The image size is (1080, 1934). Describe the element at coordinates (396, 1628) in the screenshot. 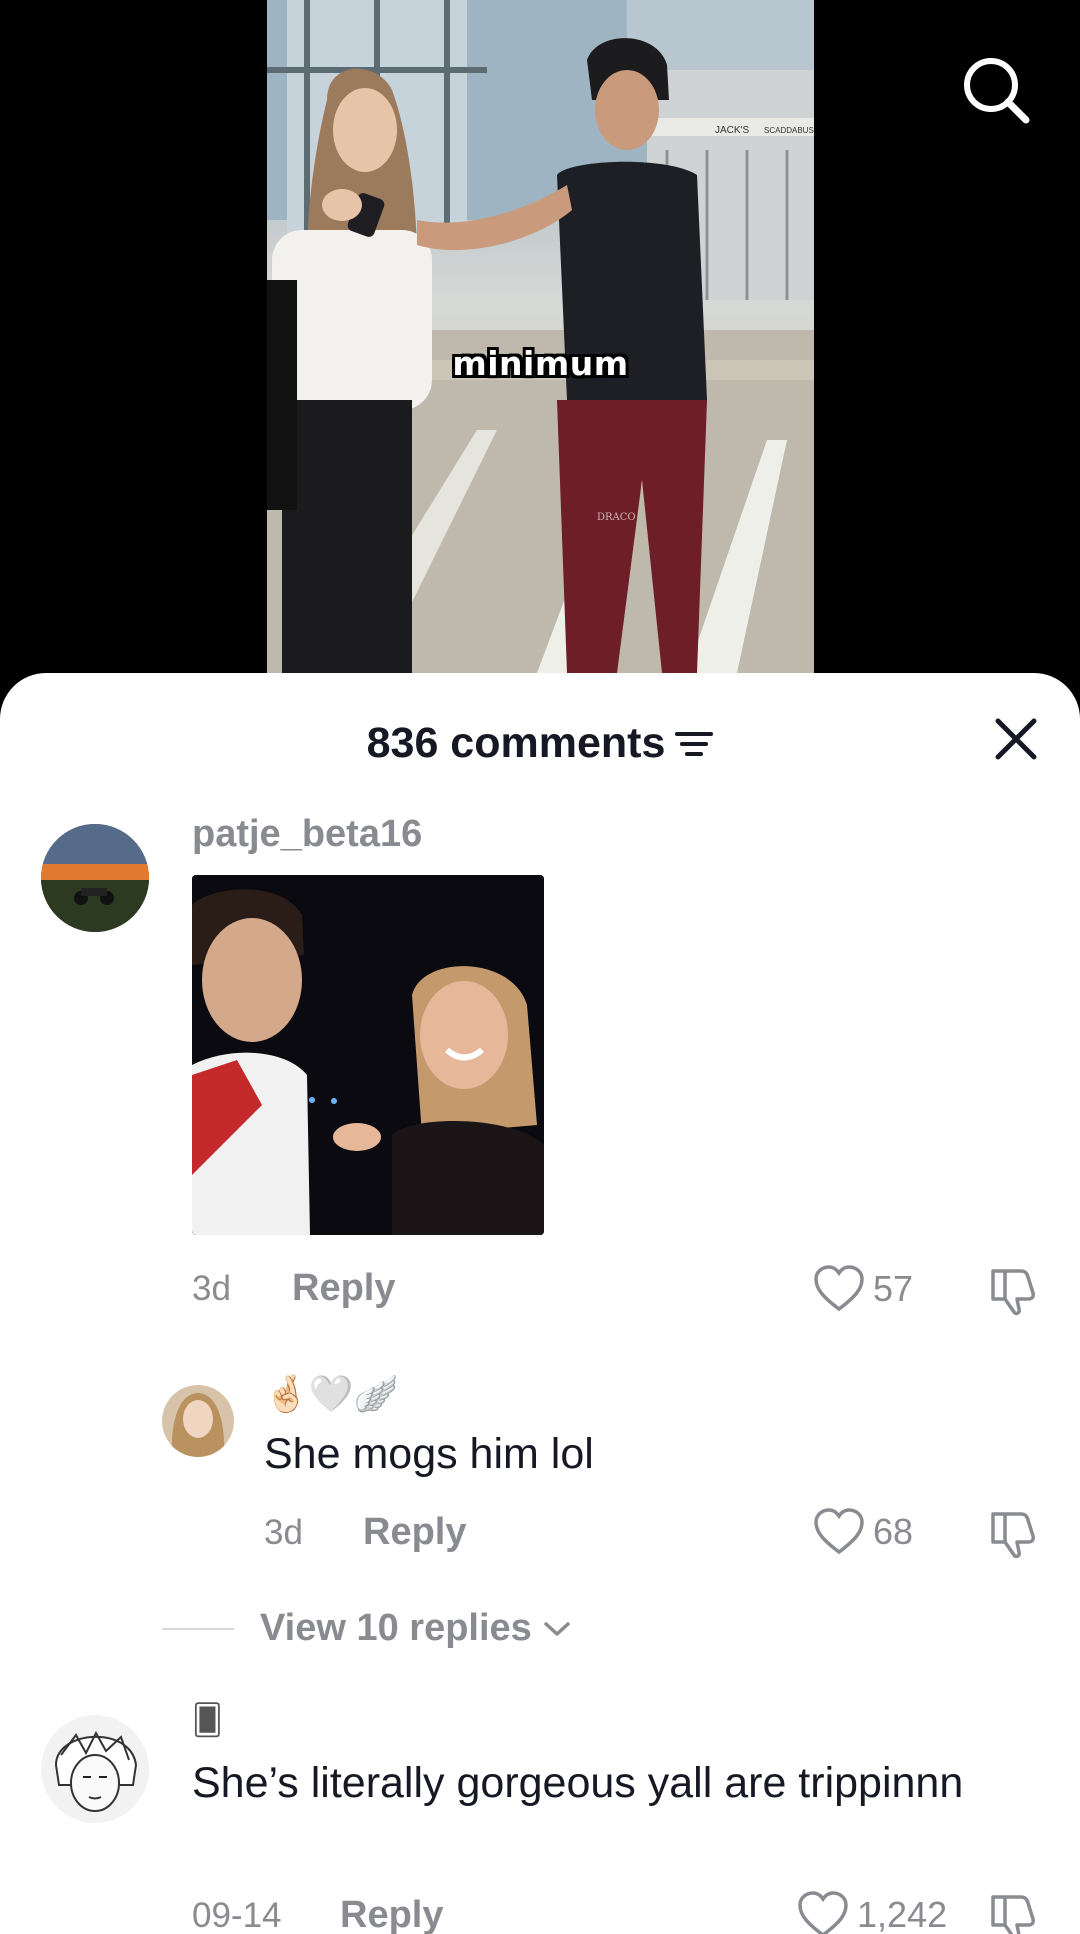

I see `view-replies-label: View 10 replies` at that location.